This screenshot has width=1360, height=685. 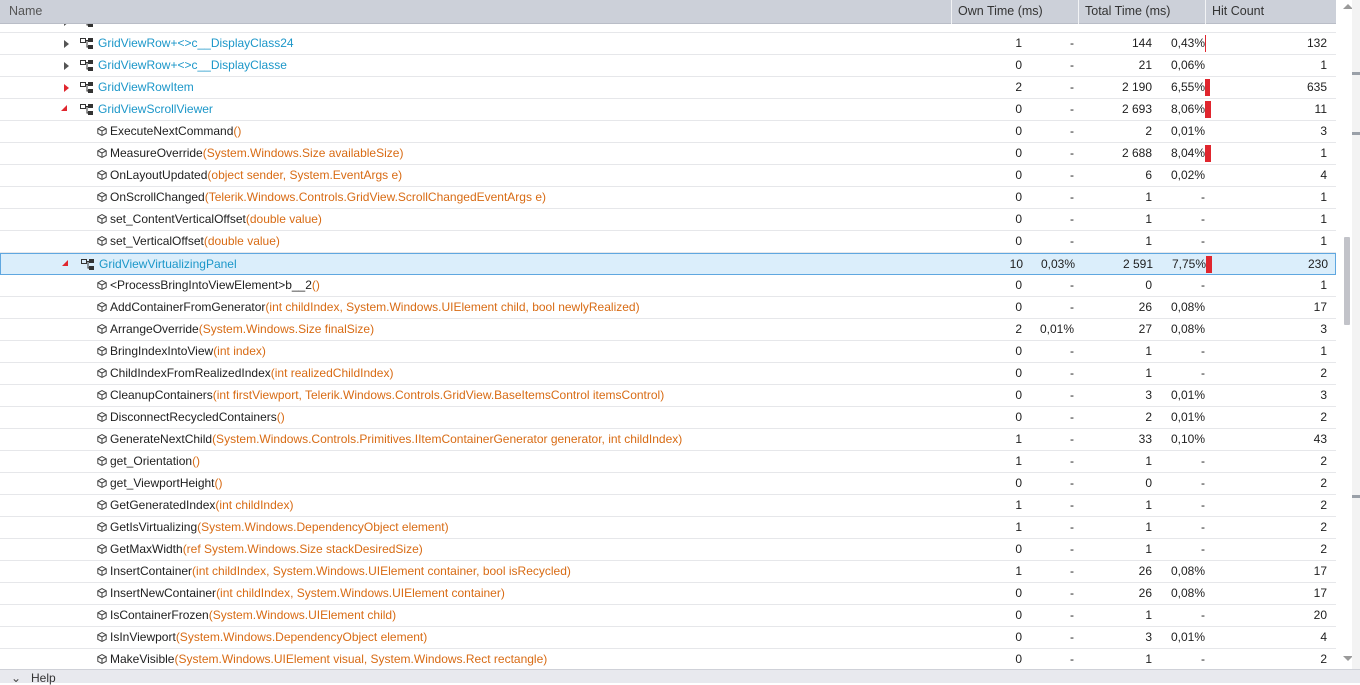 What do you see at coordinates (668, 484) in the screenshot?
I see `method-row: get_ViewportHeight() 0 - 0 2 -` at bounding box center [668, 484].